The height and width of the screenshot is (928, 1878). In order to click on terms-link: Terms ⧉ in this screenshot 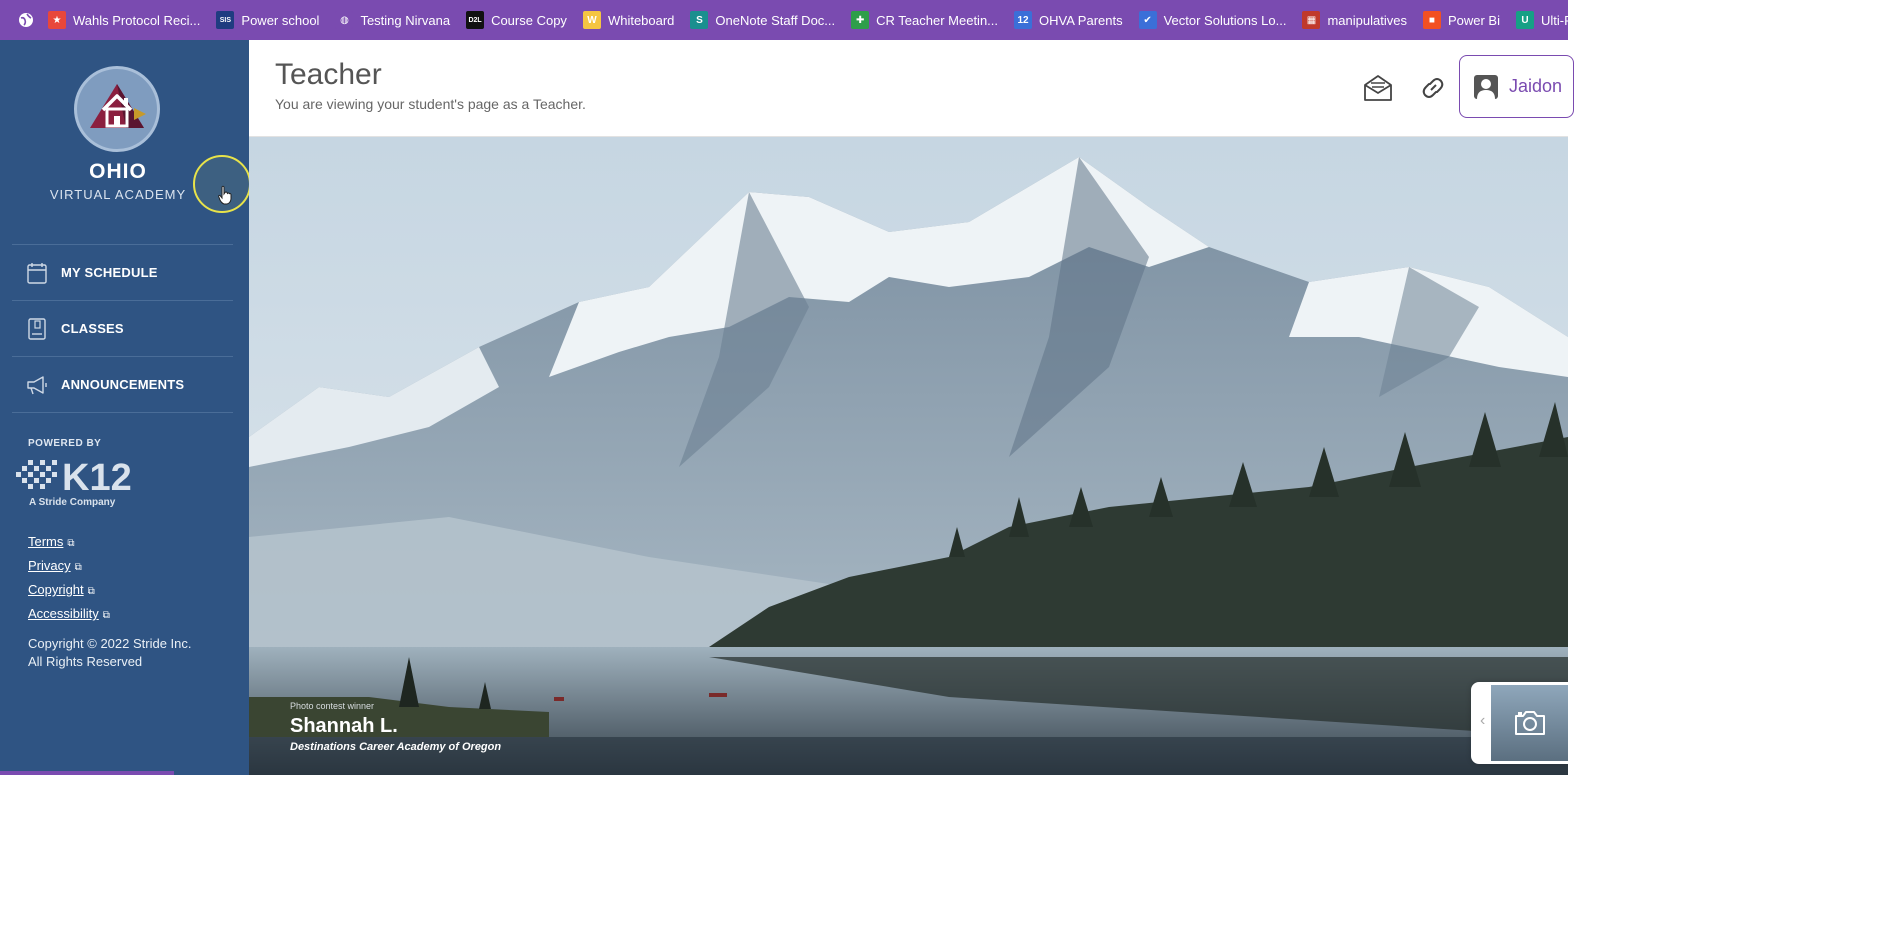, I will do `click(69, 541)`.